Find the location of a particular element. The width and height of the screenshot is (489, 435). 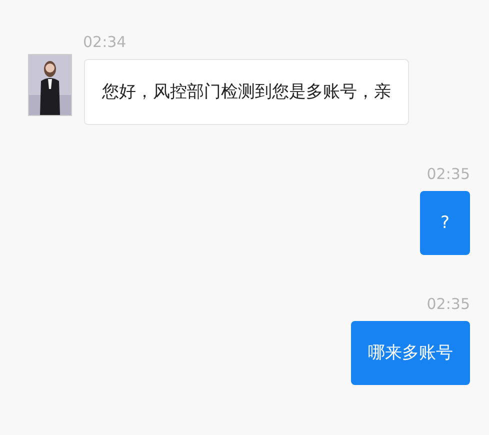

message-bubble: 哪来多账号 is located at coordinates (410, 353).